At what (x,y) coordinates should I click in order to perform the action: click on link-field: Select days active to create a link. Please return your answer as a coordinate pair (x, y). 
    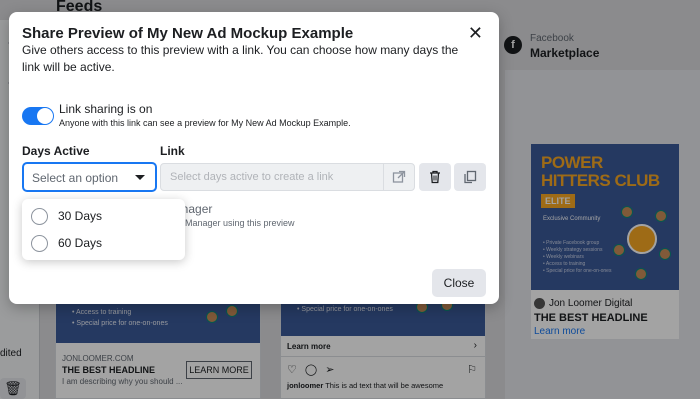
    Looking at the image, I should click on (272, 177).